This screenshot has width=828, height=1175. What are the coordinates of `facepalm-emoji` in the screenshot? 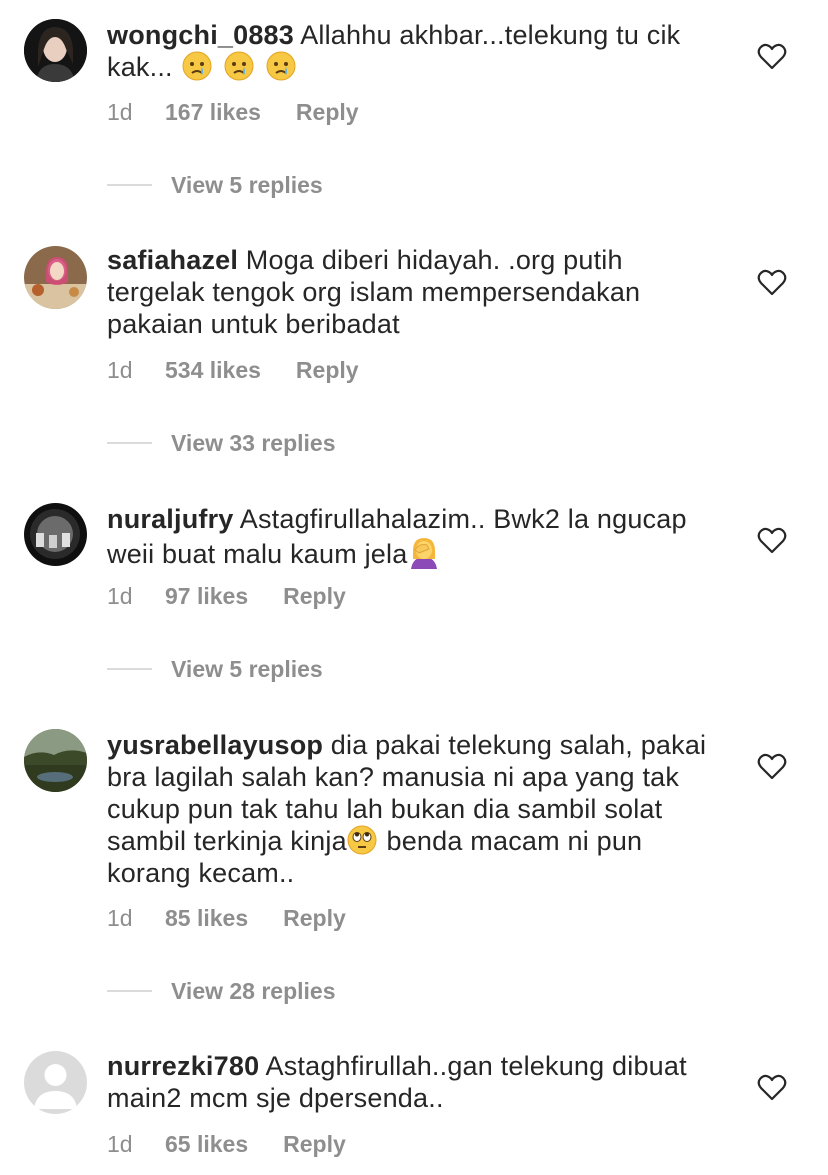 It's located at (424, 552).